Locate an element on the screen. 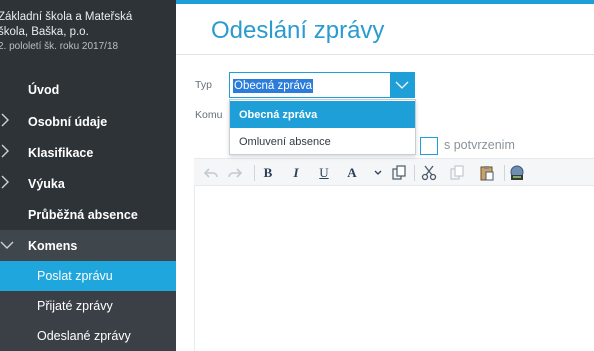  sidebar-item-label: Výuka is located at coordinates (46, 183).